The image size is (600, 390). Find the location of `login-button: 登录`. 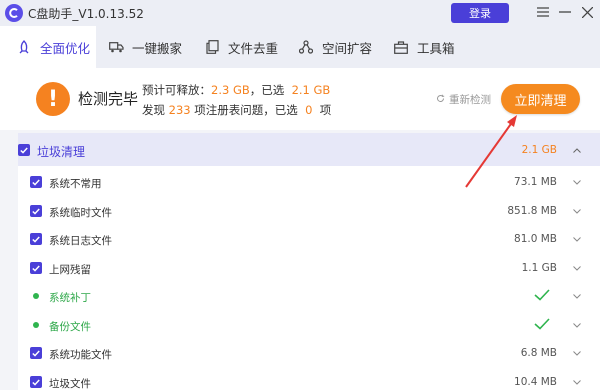

login-button: 登录 is located at coordinates (480, 13).